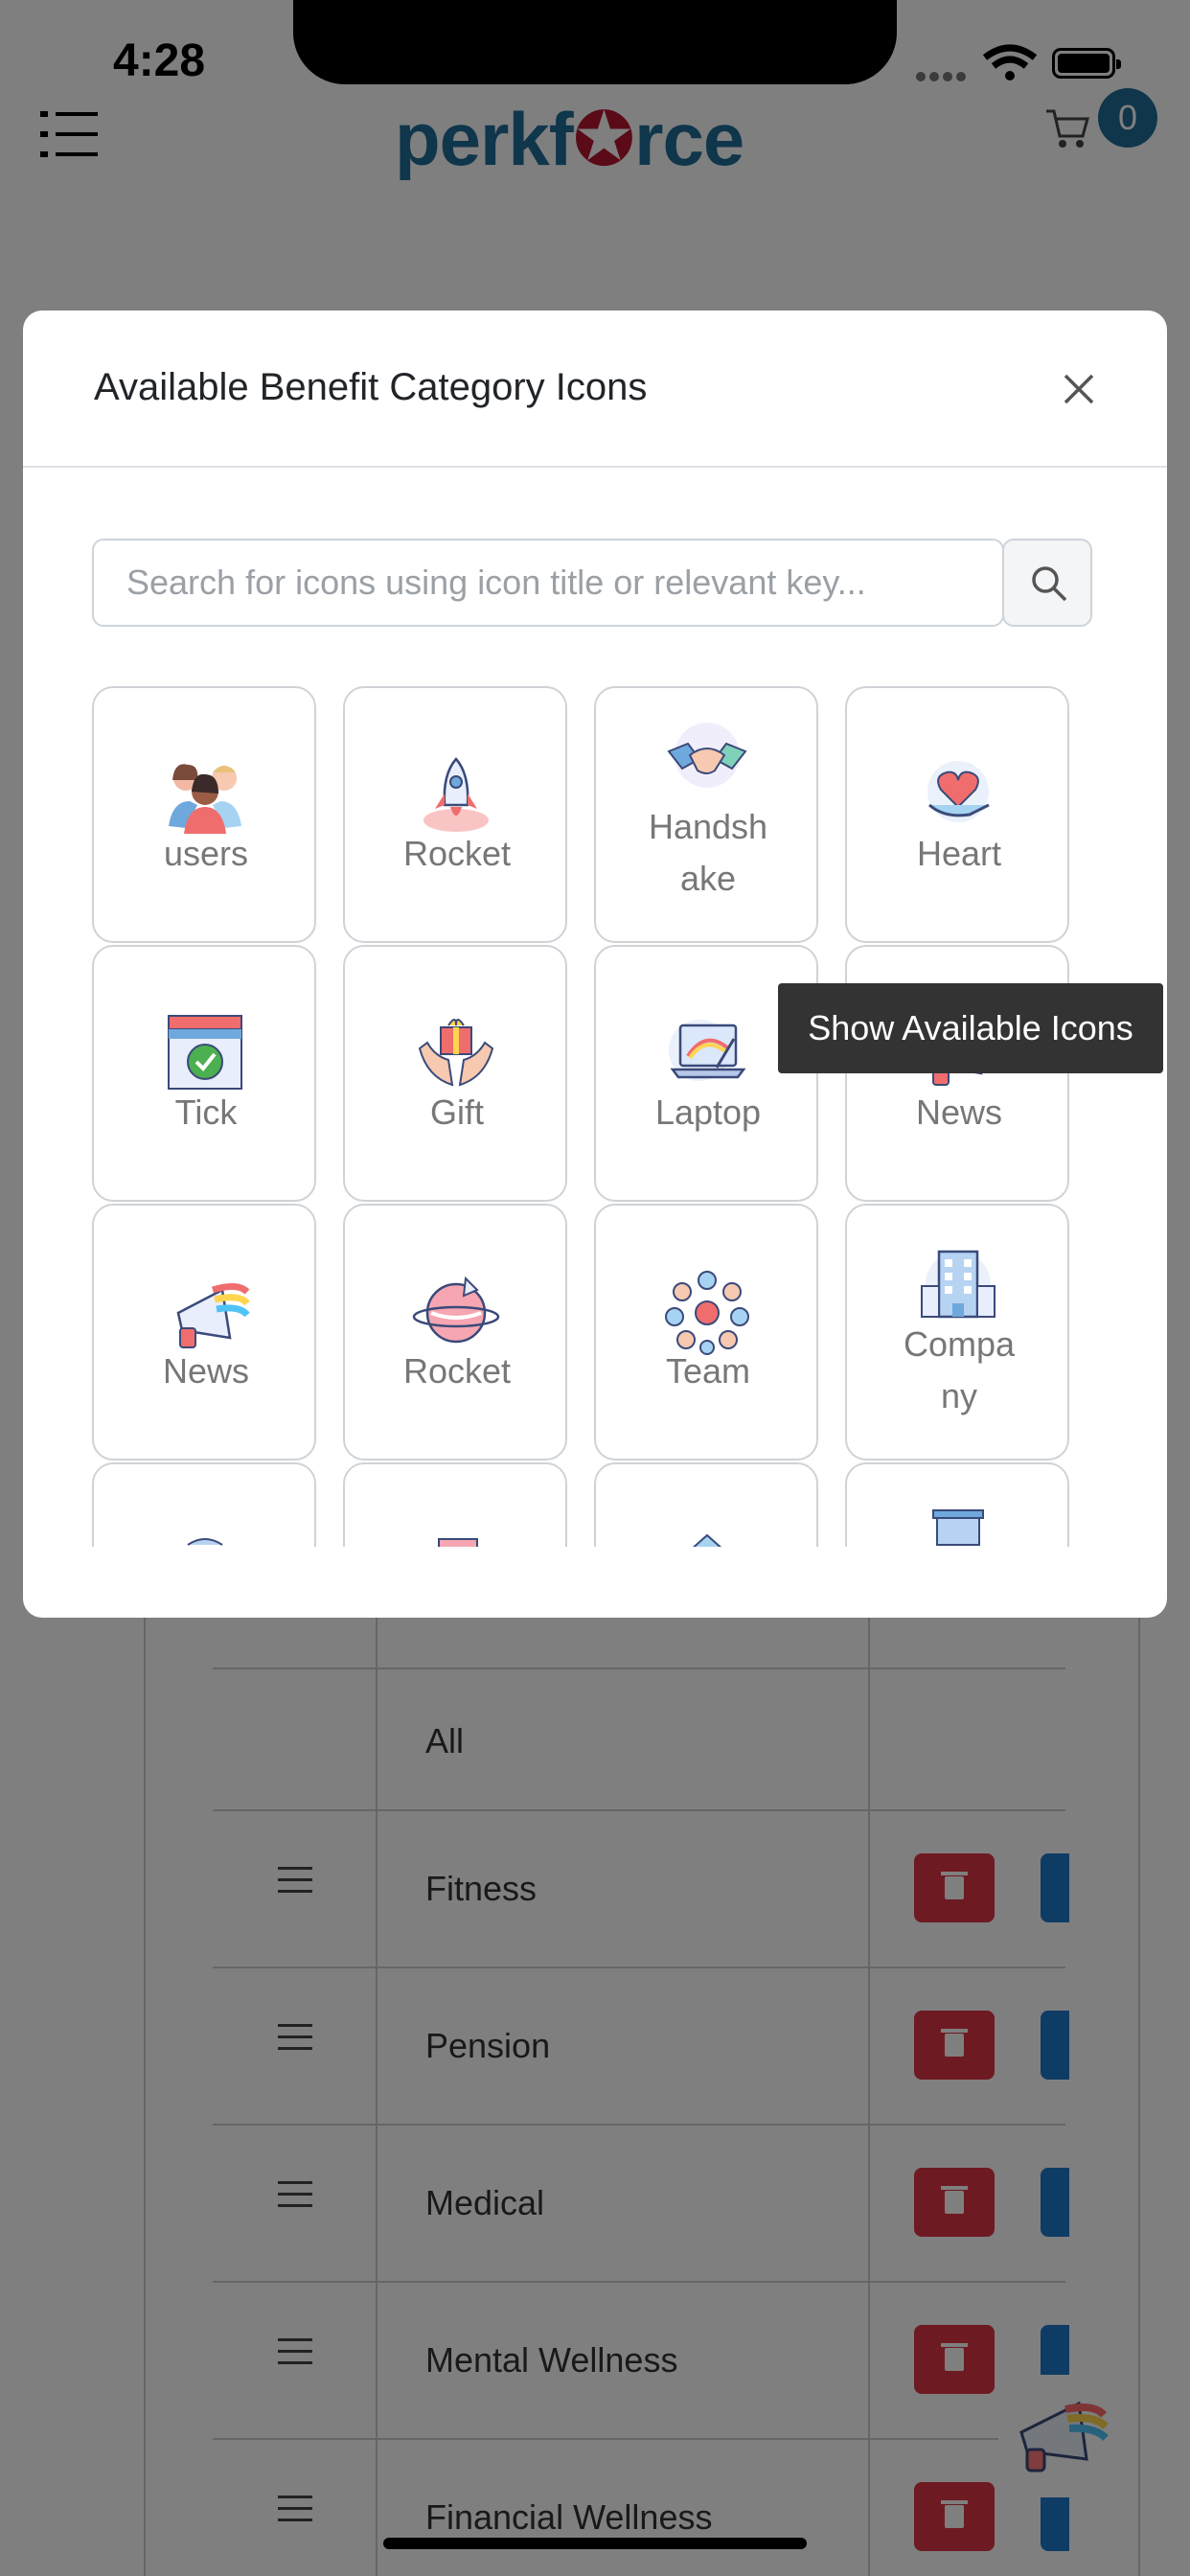  What do you see at coordinates (708, 1371) in the screenshot?
I see `icon-label: Team` at bounding box center [708, 1371].